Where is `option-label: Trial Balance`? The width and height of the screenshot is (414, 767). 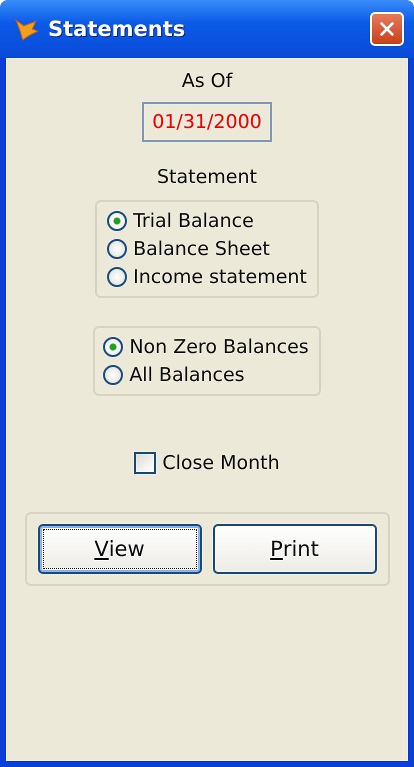 option-label: Trial Balance is located at coordinates (193, 221).